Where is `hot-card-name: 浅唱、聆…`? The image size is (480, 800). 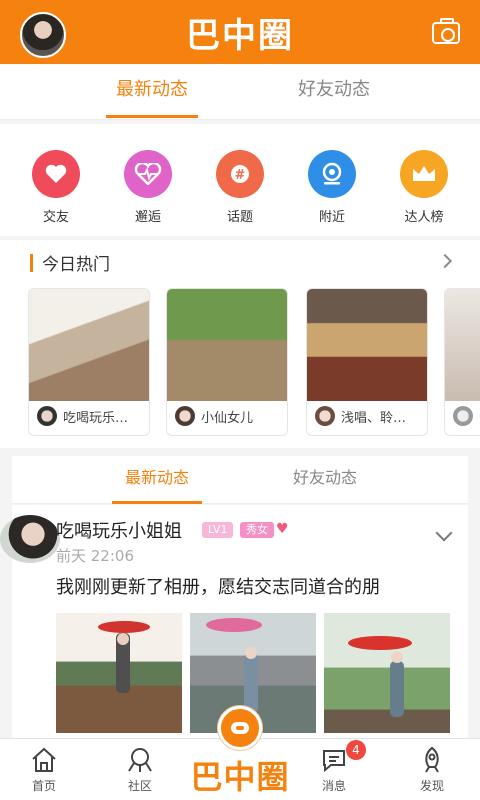
hot-card-name: 浅唱、聆… is located at coordinates (374, 418).